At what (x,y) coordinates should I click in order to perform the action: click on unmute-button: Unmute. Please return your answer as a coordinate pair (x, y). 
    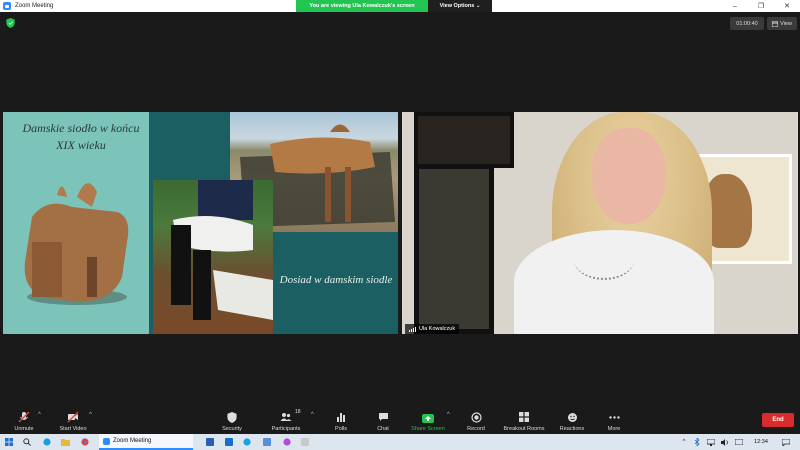
    Looking at the image, I should click on (24, 420).